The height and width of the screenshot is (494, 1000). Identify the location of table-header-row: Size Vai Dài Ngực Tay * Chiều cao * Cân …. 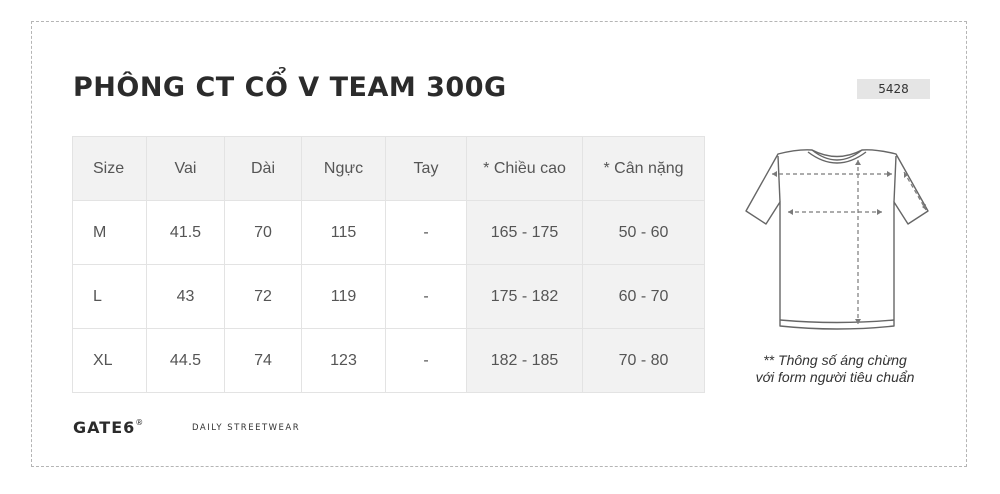
(388, 168).